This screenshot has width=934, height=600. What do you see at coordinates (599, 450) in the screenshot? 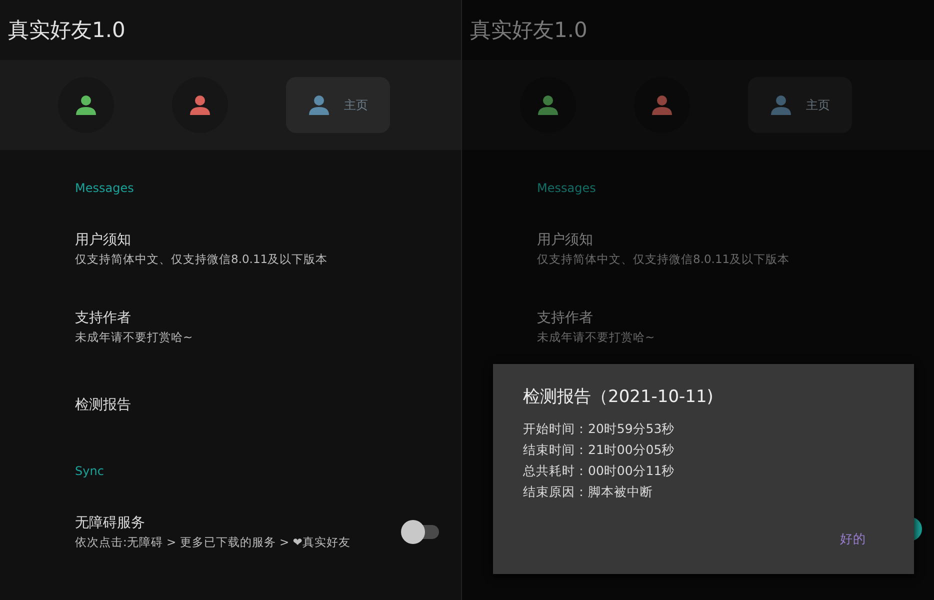
I see `report-line: 结束时间：21时00分05秒` at bounding box center [599, 450].